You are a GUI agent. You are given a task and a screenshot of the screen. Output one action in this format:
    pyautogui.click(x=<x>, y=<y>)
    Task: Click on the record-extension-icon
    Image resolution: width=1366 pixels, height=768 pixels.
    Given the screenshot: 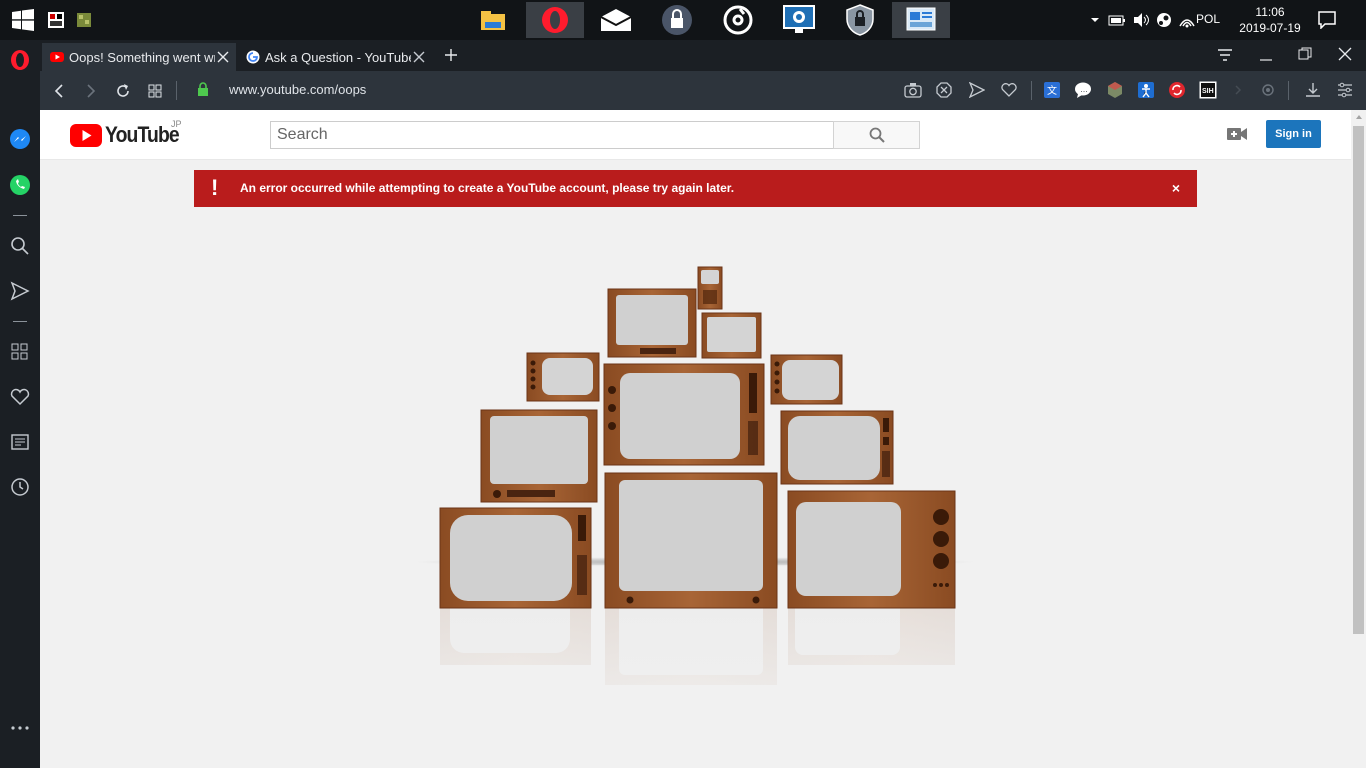 What is the action you would take?
    pyautogui.click(x=1268, y=90)
    